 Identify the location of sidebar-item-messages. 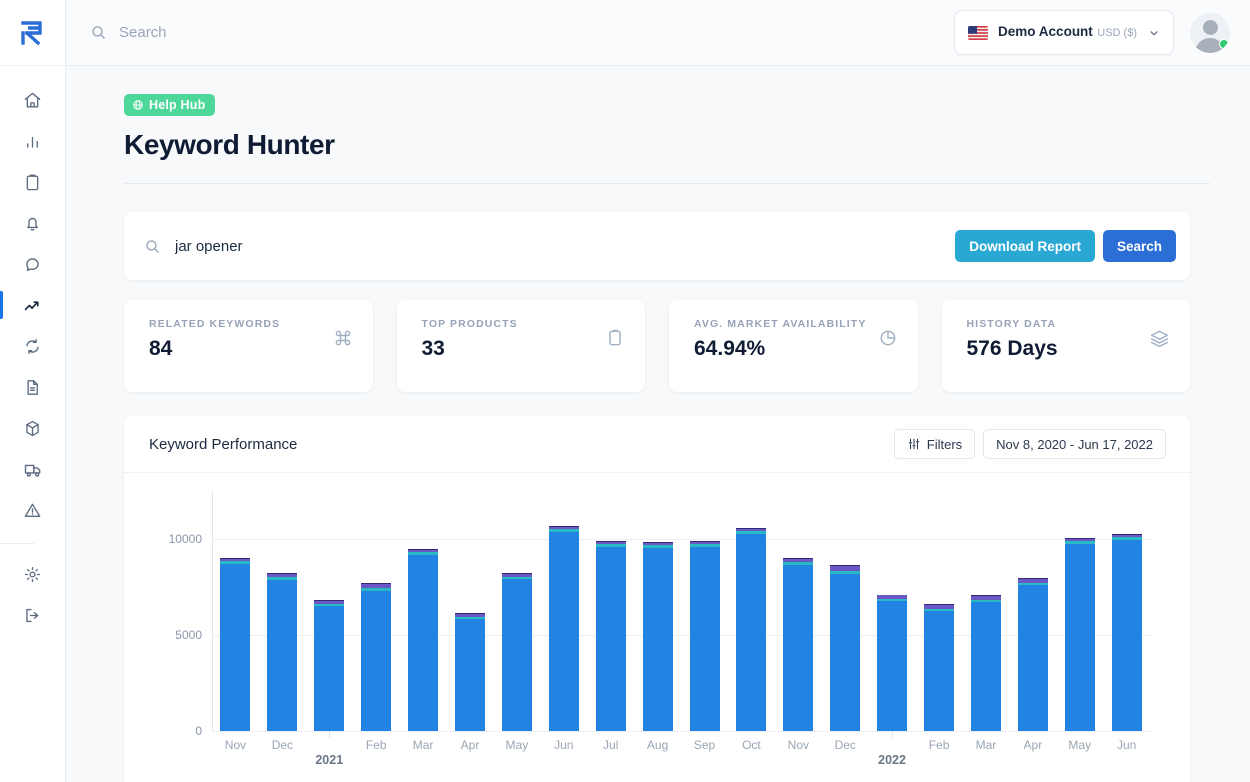
(32, 264).